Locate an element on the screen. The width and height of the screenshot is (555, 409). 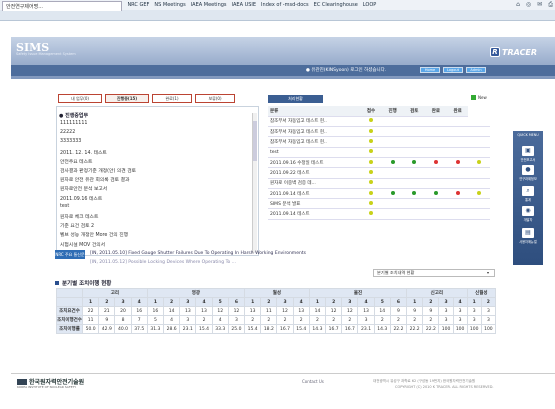
logout-button: Logout is located at coordinates (453, 70).